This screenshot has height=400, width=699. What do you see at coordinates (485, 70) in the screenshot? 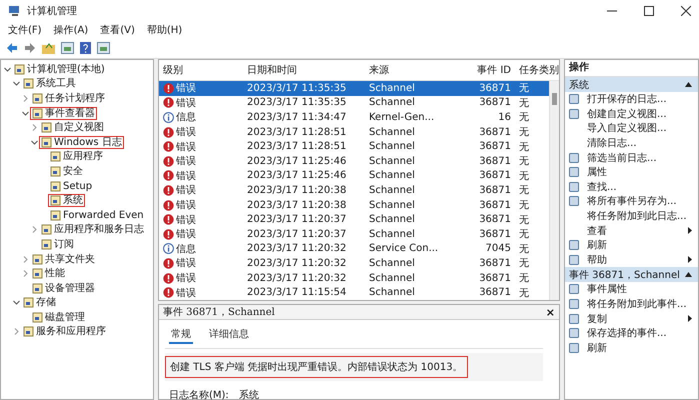
I see `column-header: 事件 ID` at bounding box center [485, 70].